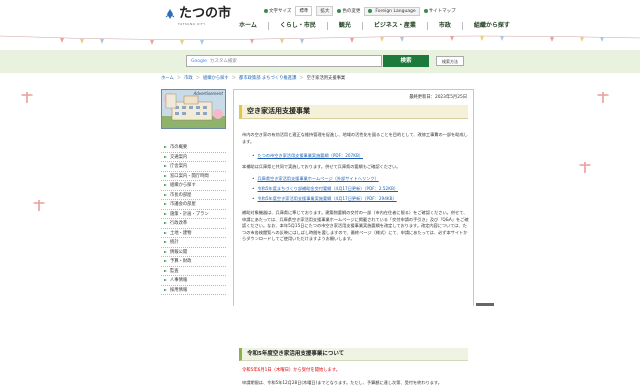  What do you see at coordinates (392, 11) in the screenshot?
I see `foreign-language-button: Foreign Language` at bounding box center [392, 11].